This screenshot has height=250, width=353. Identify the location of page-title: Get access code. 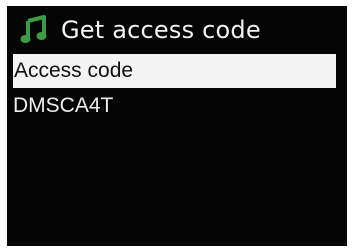
(161, 30).